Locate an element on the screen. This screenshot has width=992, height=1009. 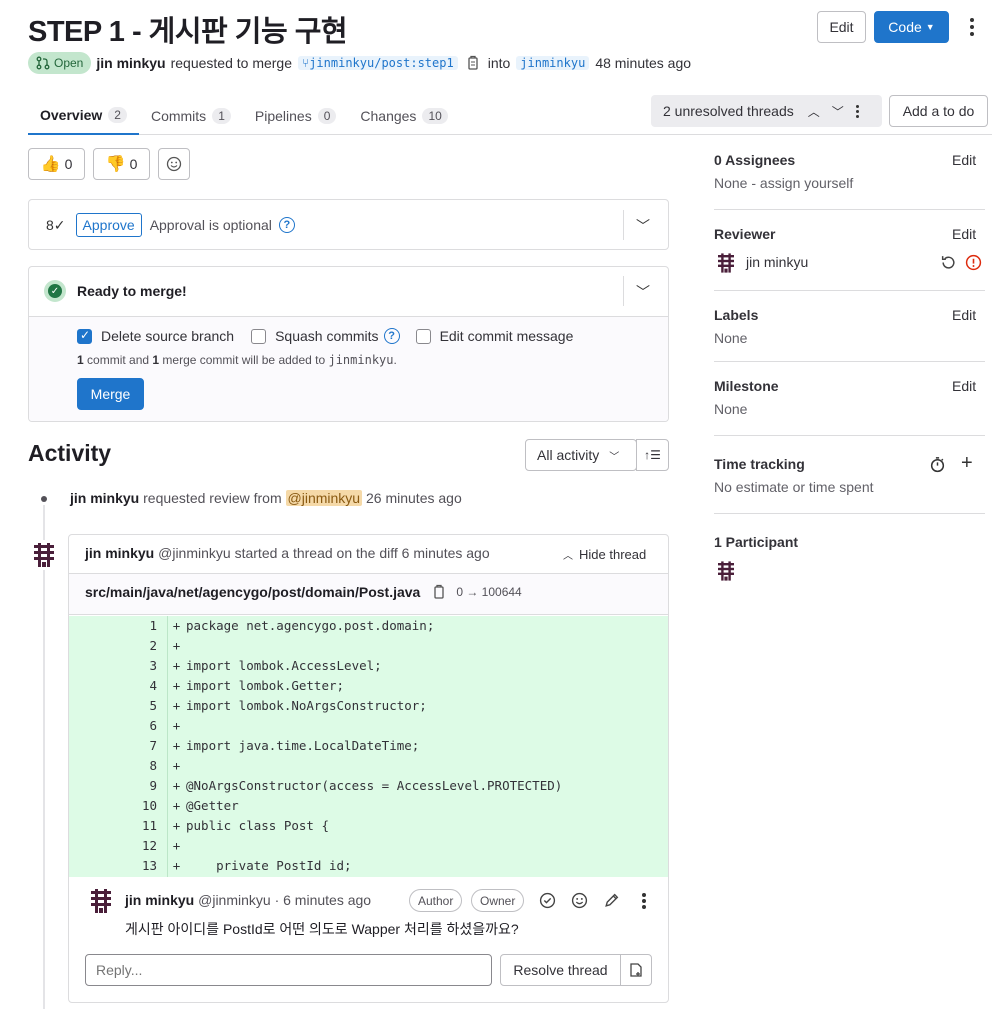
source-branch: ⑂jinminkyu/post:step1 is located at coordinates (378, 63).